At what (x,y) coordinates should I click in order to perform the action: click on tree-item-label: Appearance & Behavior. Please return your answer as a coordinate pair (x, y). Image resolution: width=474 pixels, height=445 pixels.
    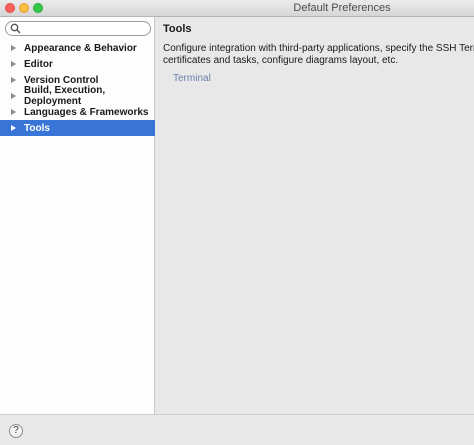
    Looking at the image, I should click on (80, 48).